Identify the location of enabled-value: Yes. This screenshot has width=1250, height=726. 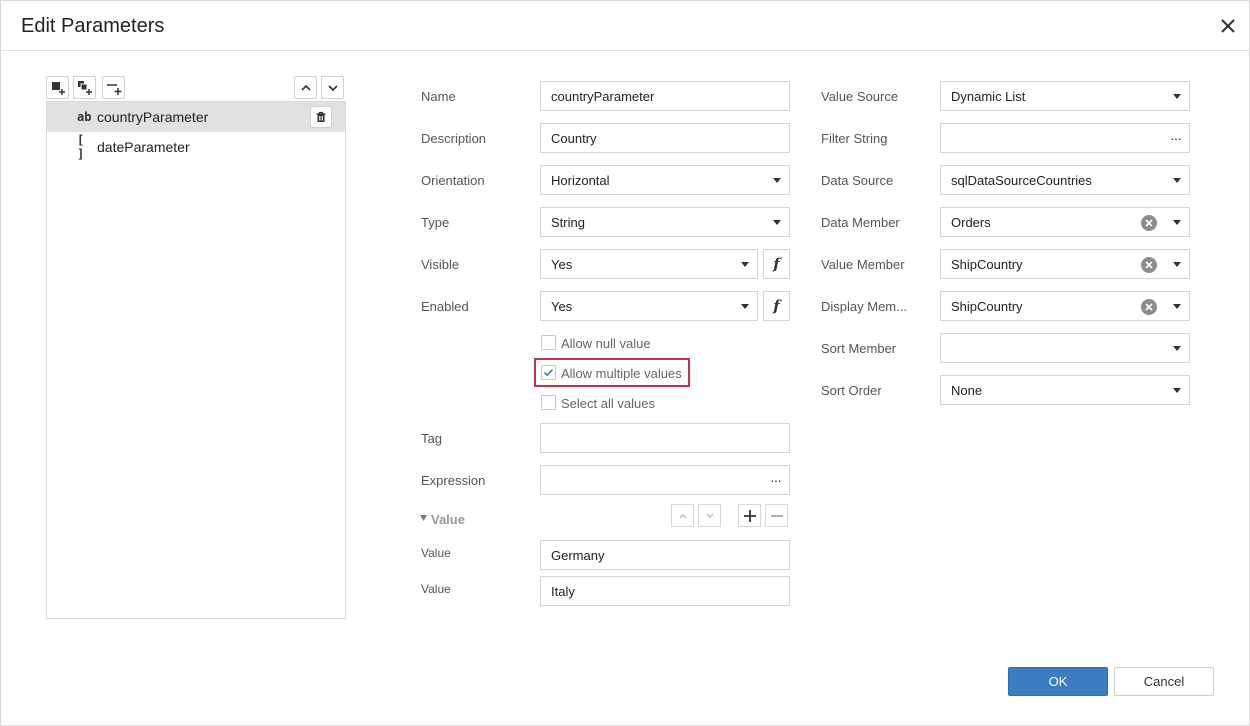
(562, 306).